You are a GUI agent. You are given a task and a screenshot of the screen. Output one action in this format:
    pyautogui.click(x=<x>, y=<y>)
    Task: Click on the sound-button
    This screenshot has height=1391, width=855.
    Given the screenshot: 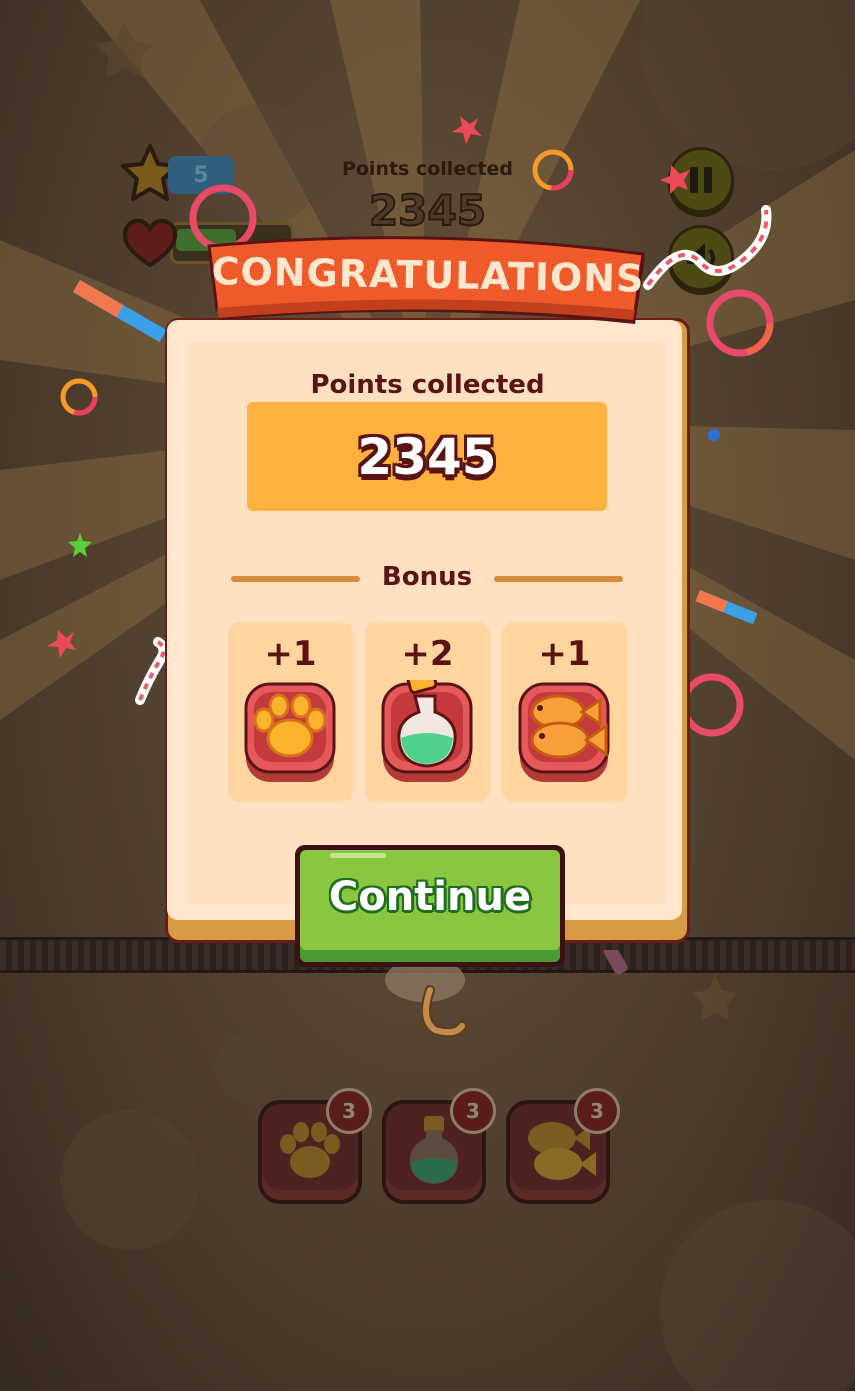 What is the action you would take?
    pyautogui.click(x=701, y=258)
    